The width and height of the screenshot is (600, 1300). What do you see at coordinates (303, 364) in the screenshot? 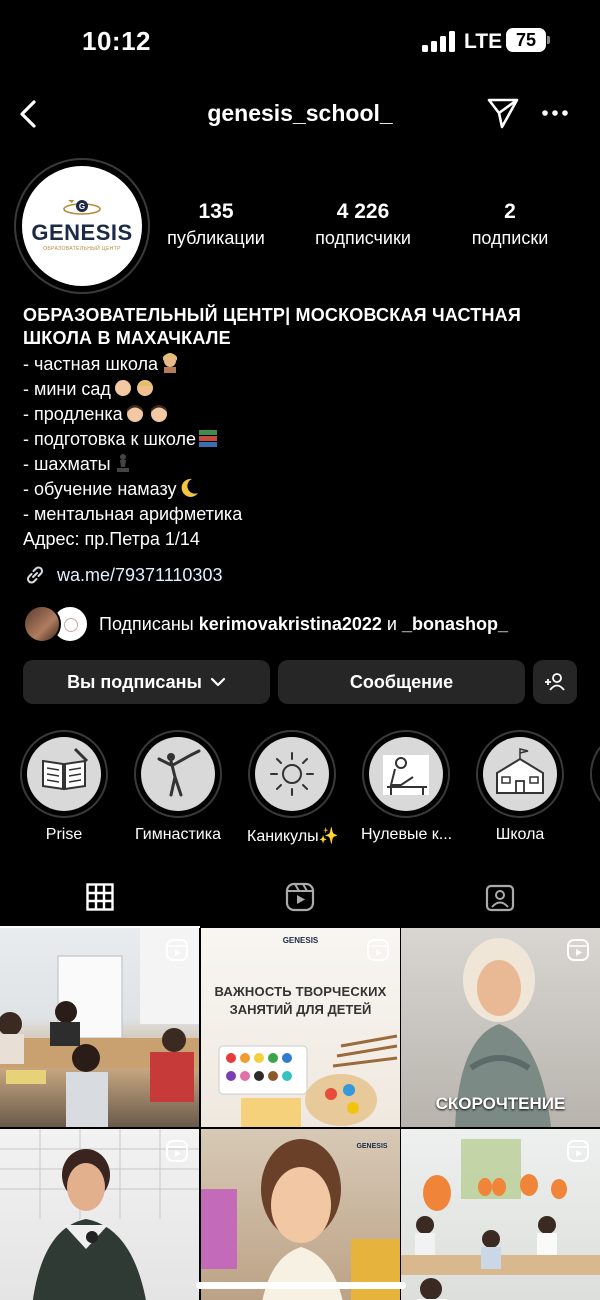
I see `bio-line: - частная школа` at bounding box center [303, 364].